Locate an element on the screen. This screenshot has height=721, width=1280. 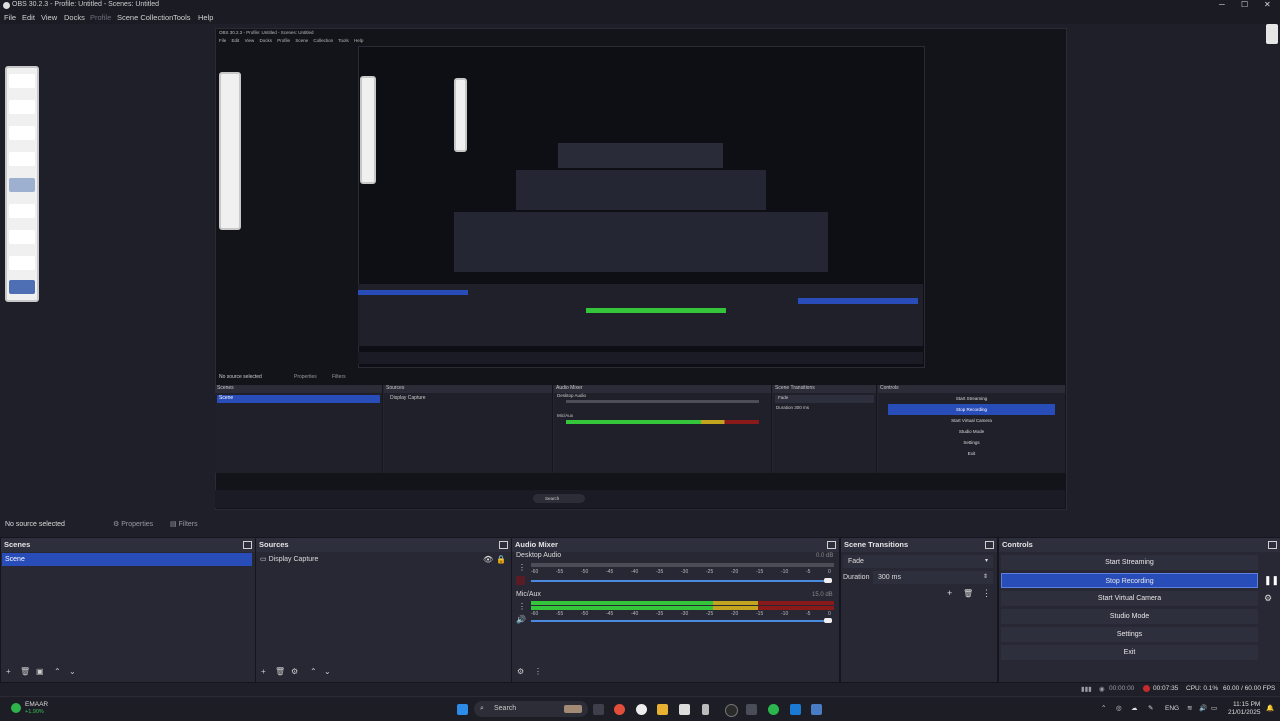
tick: -45 is located at coordinates (610, 614).